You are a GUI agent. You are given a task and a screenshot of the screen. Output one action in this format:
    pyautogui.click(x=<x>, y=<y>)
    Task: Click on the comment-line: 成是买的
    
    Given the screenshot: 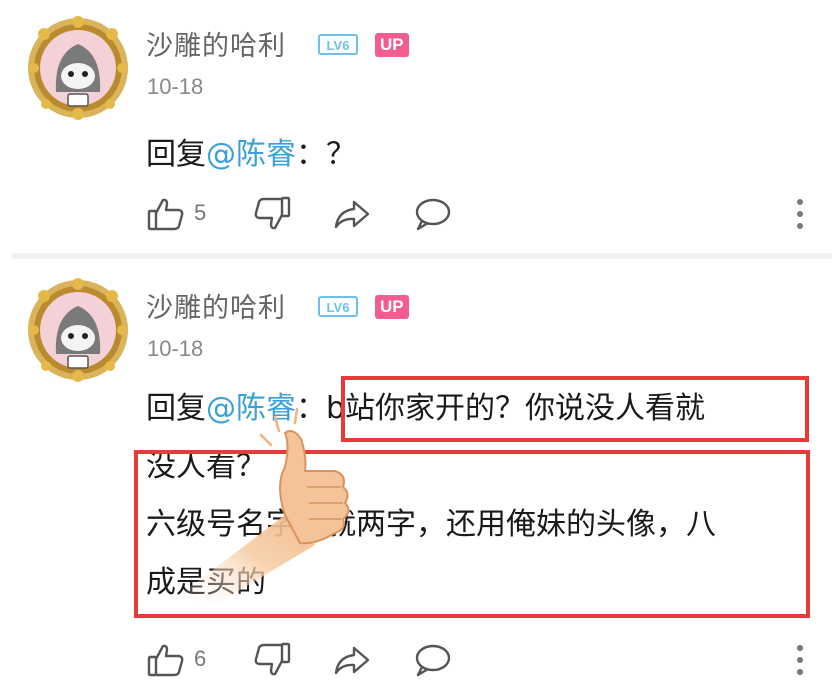 What is the action you would take?
    pyautogui.click(x=206, y=582)
    